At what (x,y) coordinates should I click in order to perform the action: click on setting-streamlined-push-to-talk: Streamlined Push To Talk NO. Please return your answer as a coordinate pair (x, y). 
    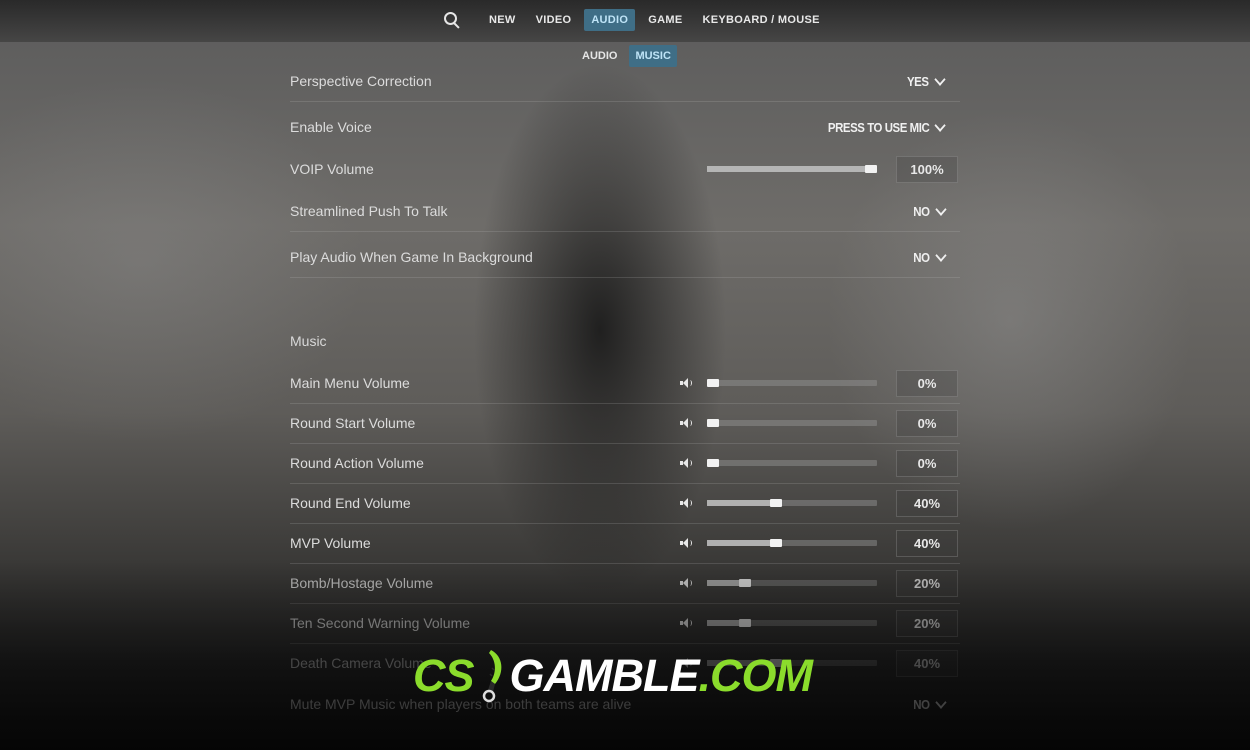
    Looking at the image, I should click on (625, 211).